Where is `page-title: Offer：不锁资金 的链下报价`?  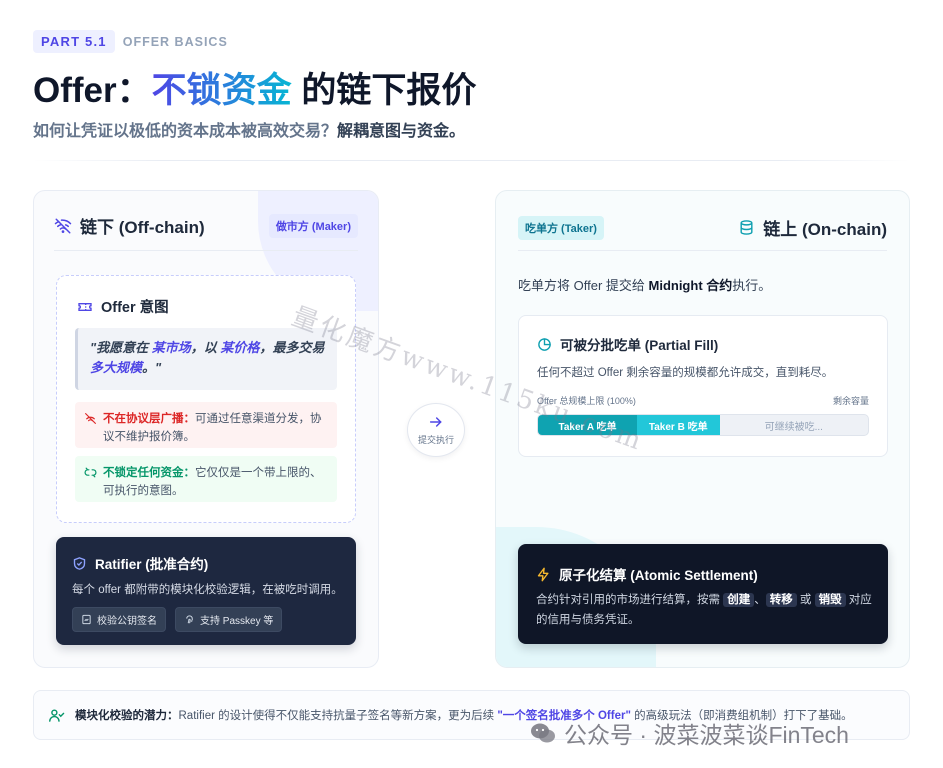 page-title: Offer：不锁资金 的链下报价 is located at coordinates (254, 87).